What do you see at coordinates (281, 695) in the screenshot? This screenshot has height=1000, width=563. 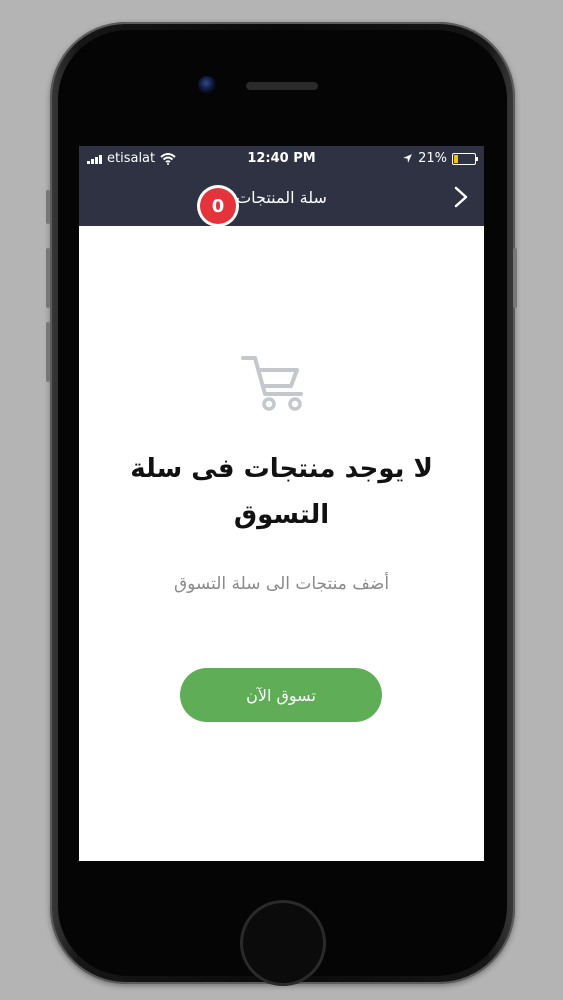 I see `shop-now-button: تسوق الآن` at bounding box center [281, 695].